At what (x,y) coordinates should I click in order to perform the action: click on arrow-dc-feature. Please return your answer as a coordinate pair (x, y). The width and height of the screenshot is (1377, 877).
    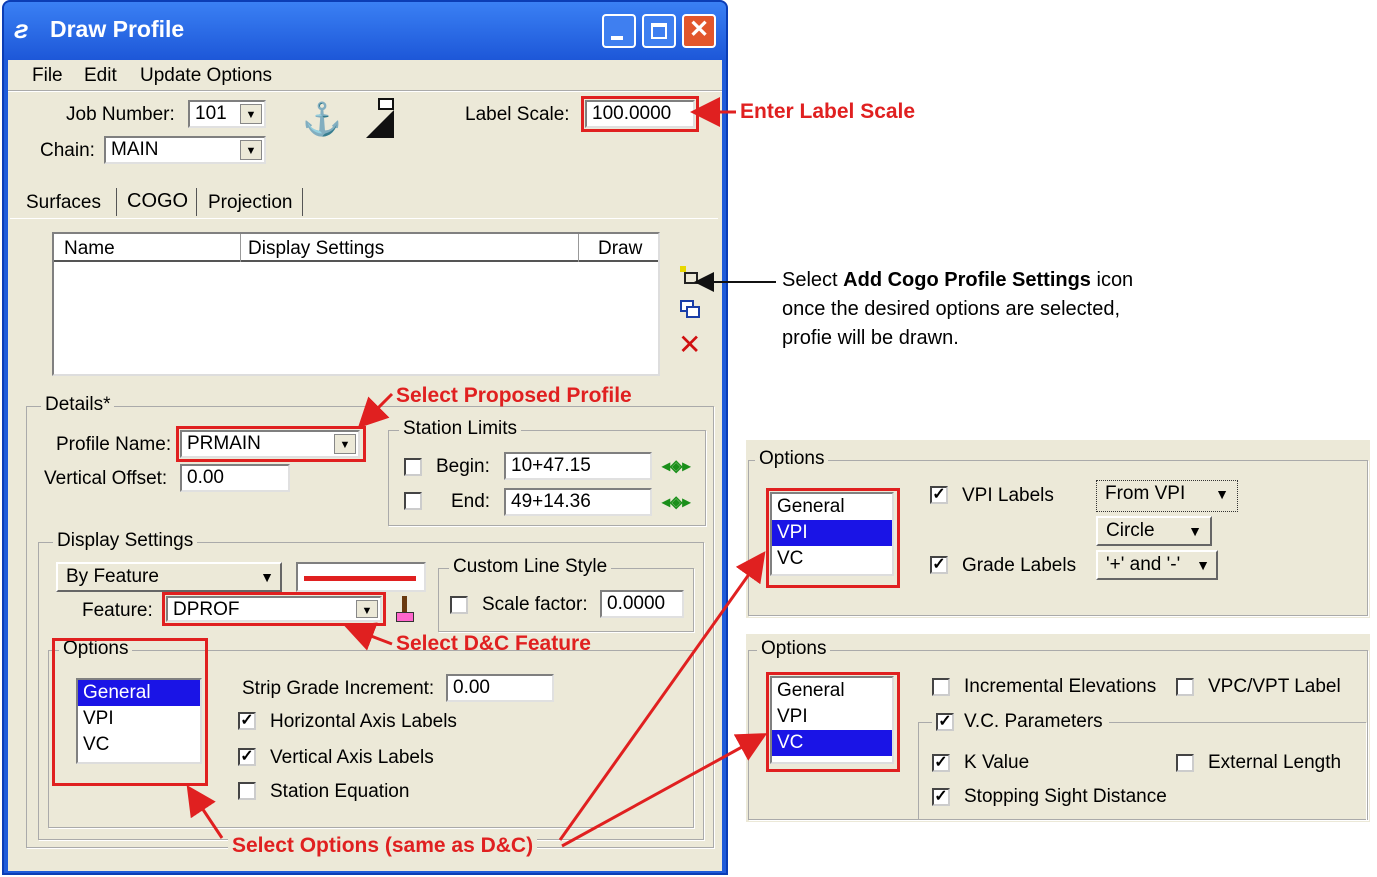
    Looking at the image, I should click on (368, 636).